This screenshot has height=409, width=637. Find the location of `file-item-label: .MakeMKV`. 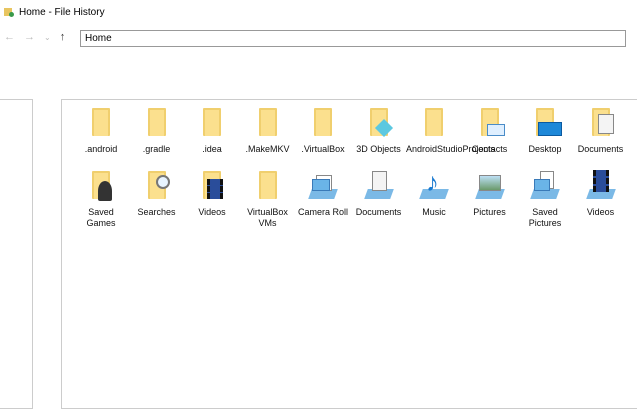

file-item-label: .MakeMKV is located at coordinates (267, 149).